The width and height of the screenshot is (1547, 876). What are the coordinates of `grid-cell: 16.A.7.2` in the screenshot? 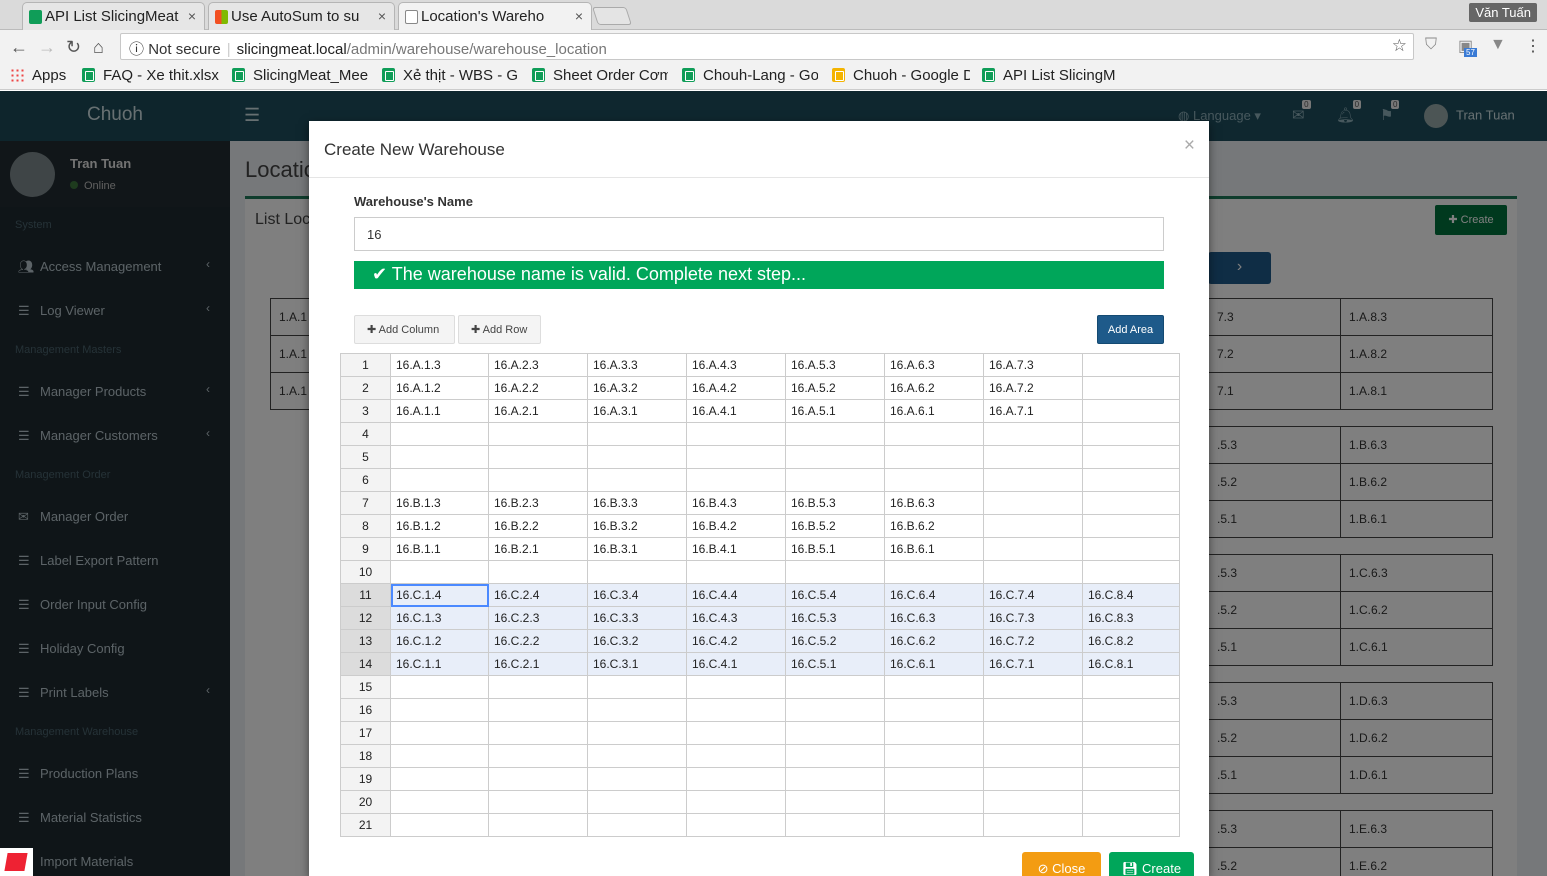 It's located at (1033, 388).